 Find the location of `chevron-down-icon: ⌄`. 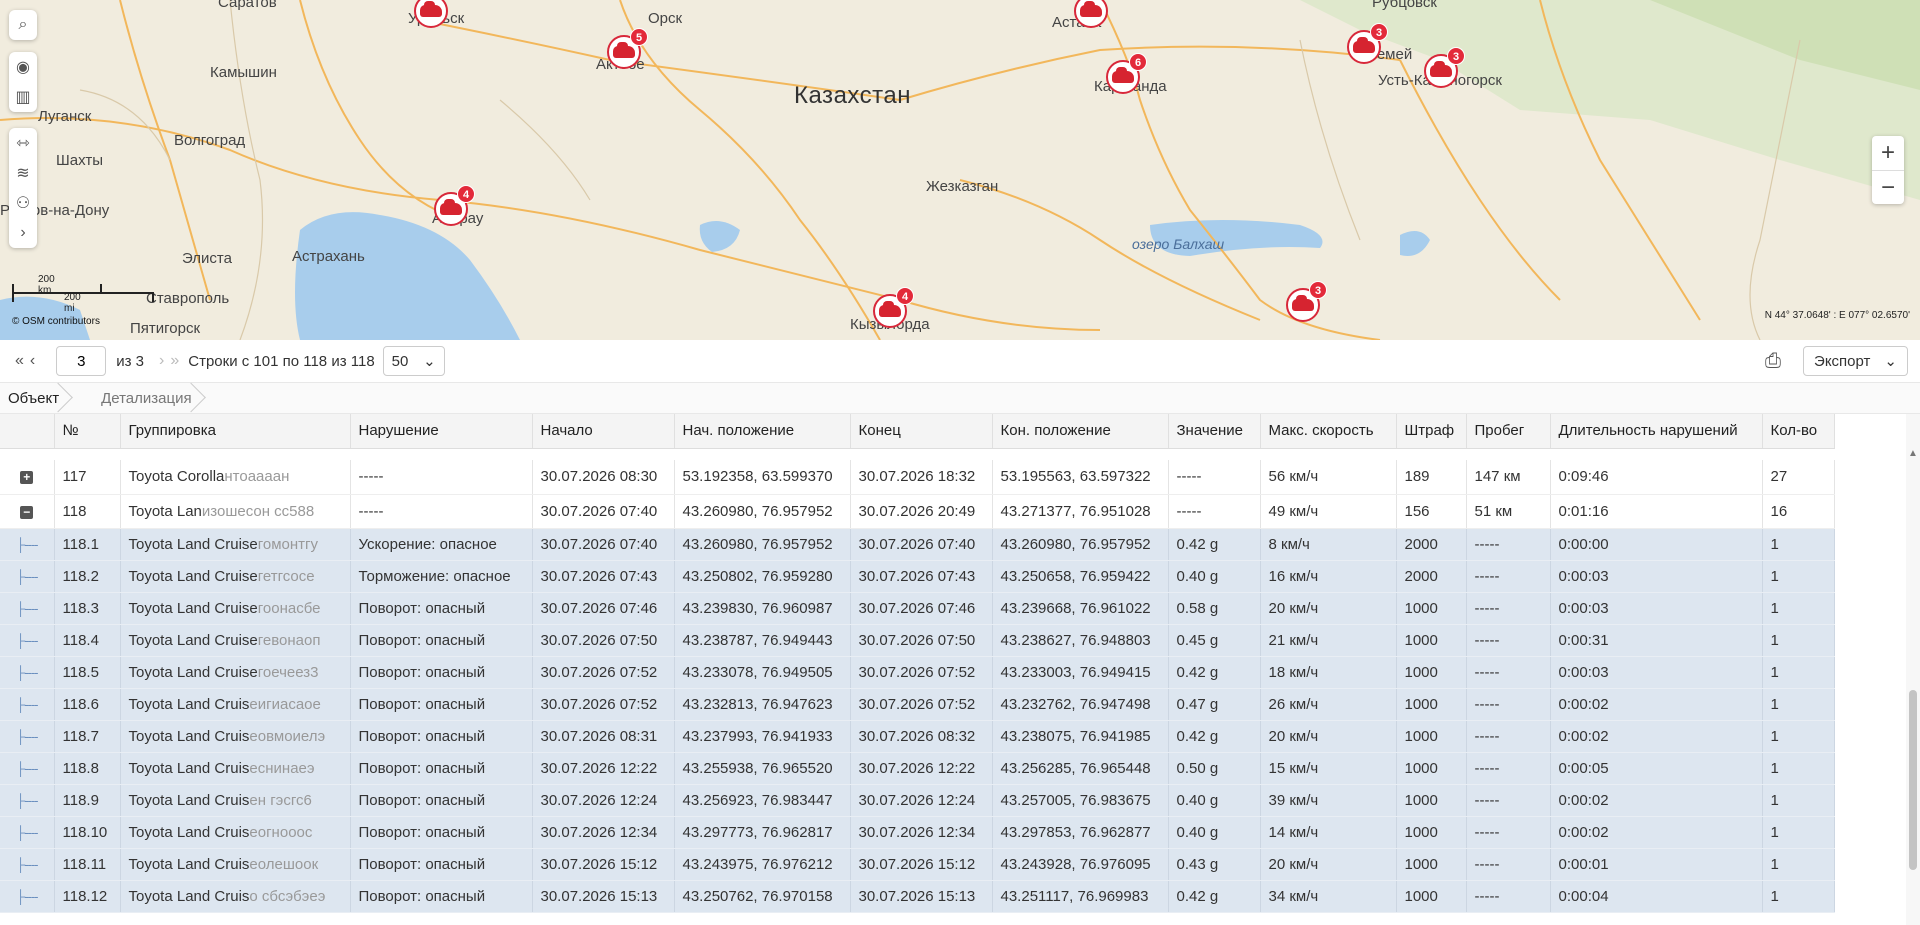

chevron-down-icon: ⌄ is located at coordinates (429, 361).